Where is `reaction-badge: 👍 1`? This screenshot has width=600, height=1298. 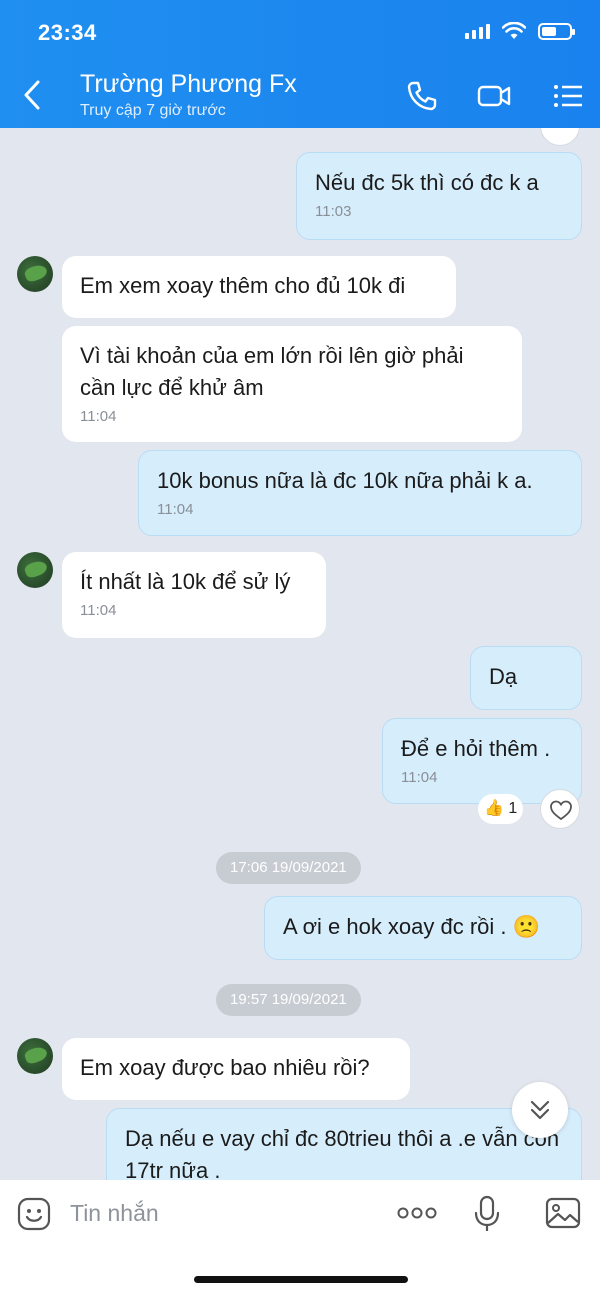 reaction-badge: 👍 1 is located at coordinates (501, 809).